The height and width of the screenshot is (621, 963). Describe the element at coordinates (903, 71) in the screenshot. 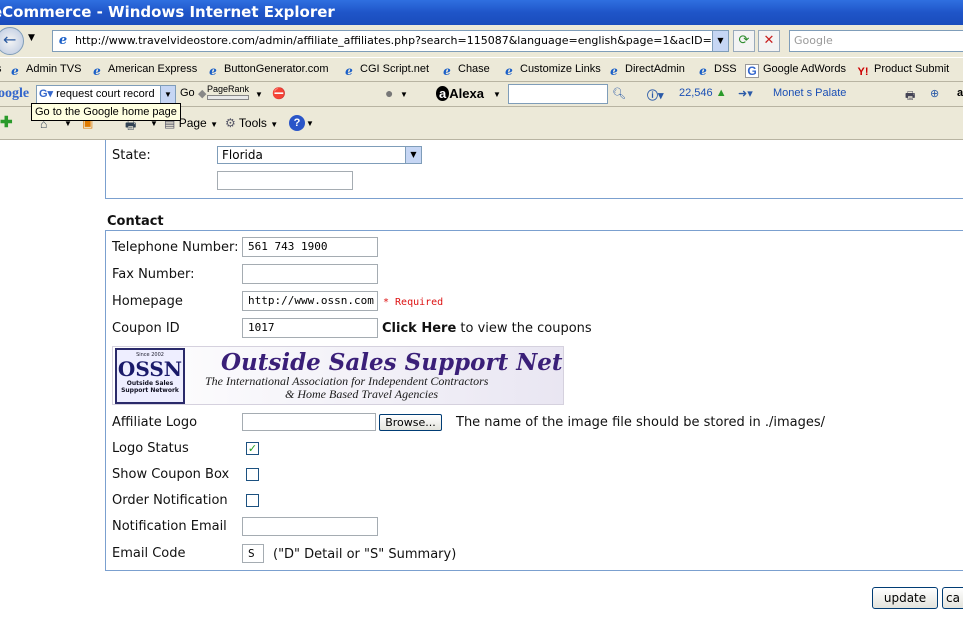

I see `link-product-submit: Y! Product Submit` at that location.